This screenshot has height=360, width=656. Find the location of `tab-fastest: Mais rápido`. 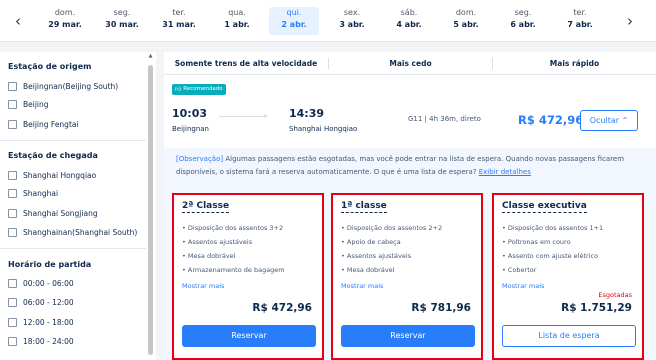

tab-fastest: Mais rápido is located at coordinates (574, 63).